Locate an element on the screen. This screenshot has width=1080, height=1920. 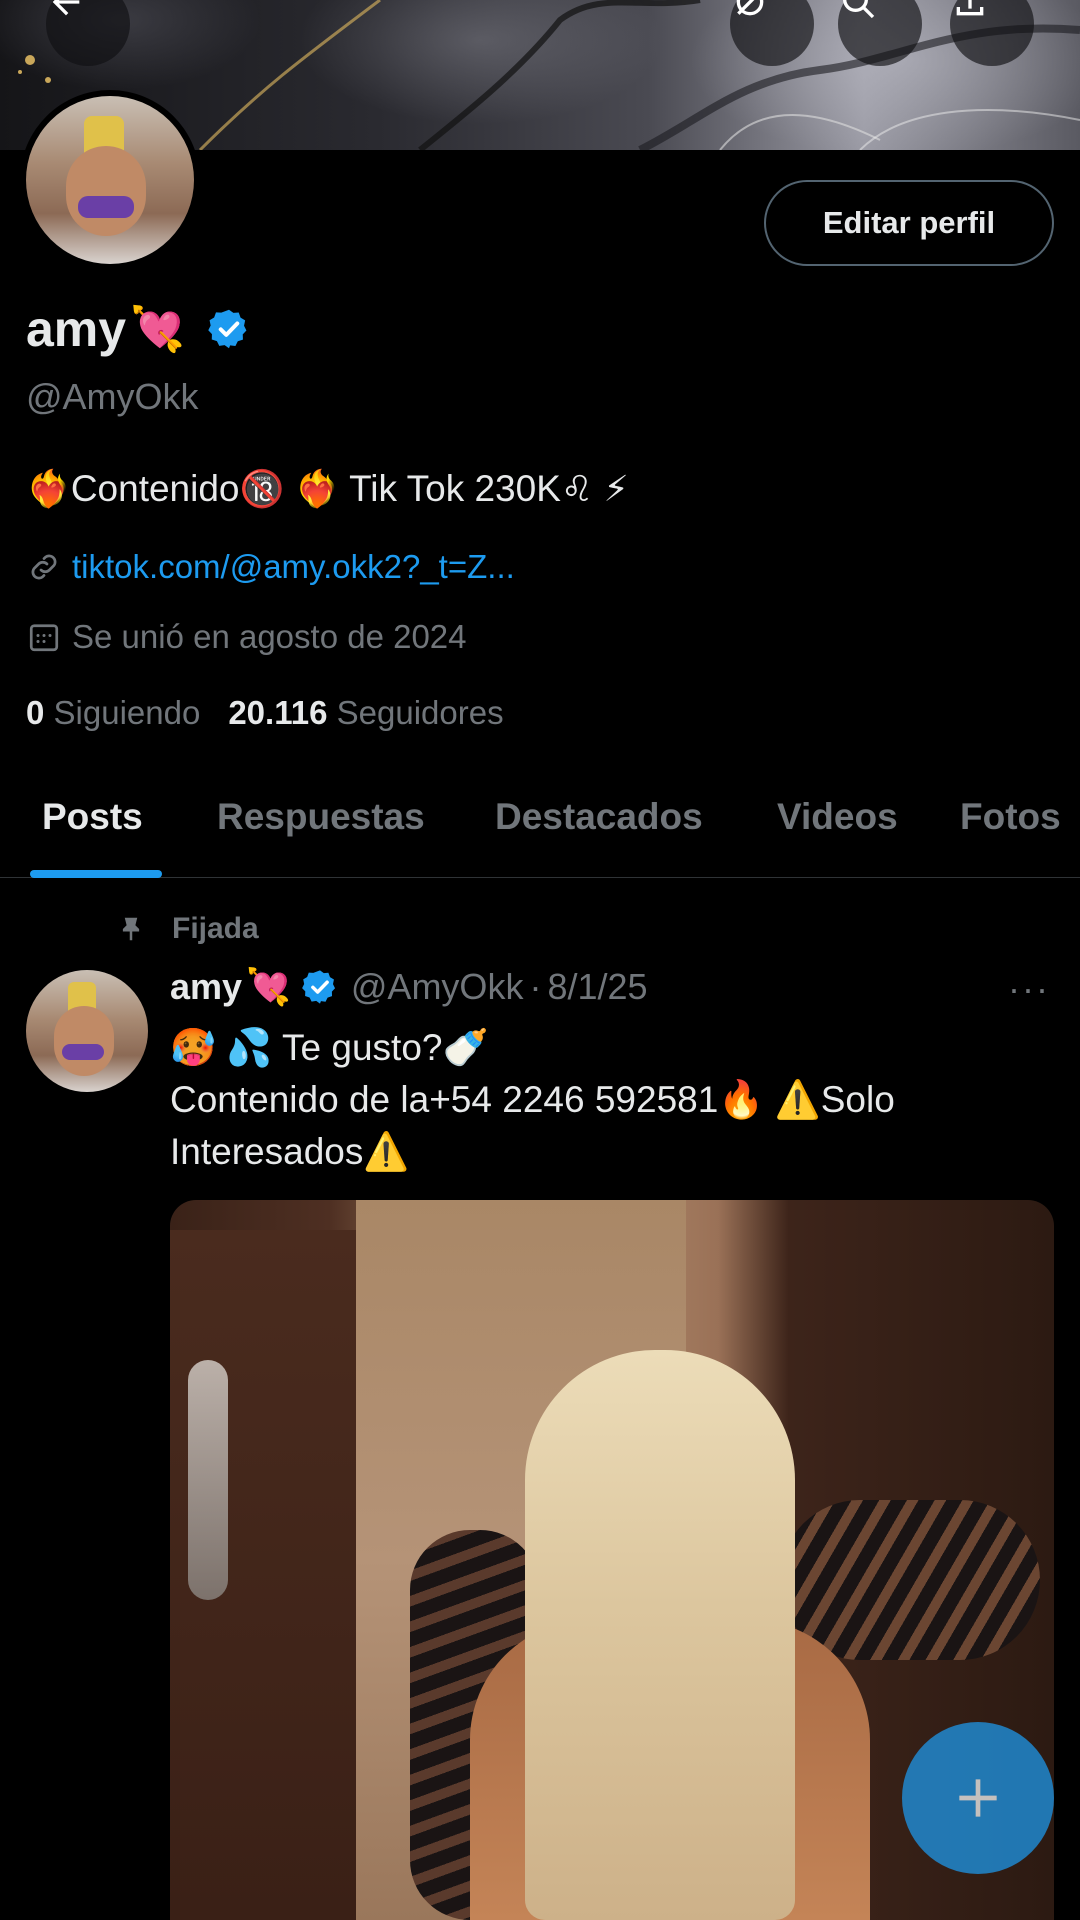
post-line-2-text-2: Solo is located at coordinates (857, 1099).